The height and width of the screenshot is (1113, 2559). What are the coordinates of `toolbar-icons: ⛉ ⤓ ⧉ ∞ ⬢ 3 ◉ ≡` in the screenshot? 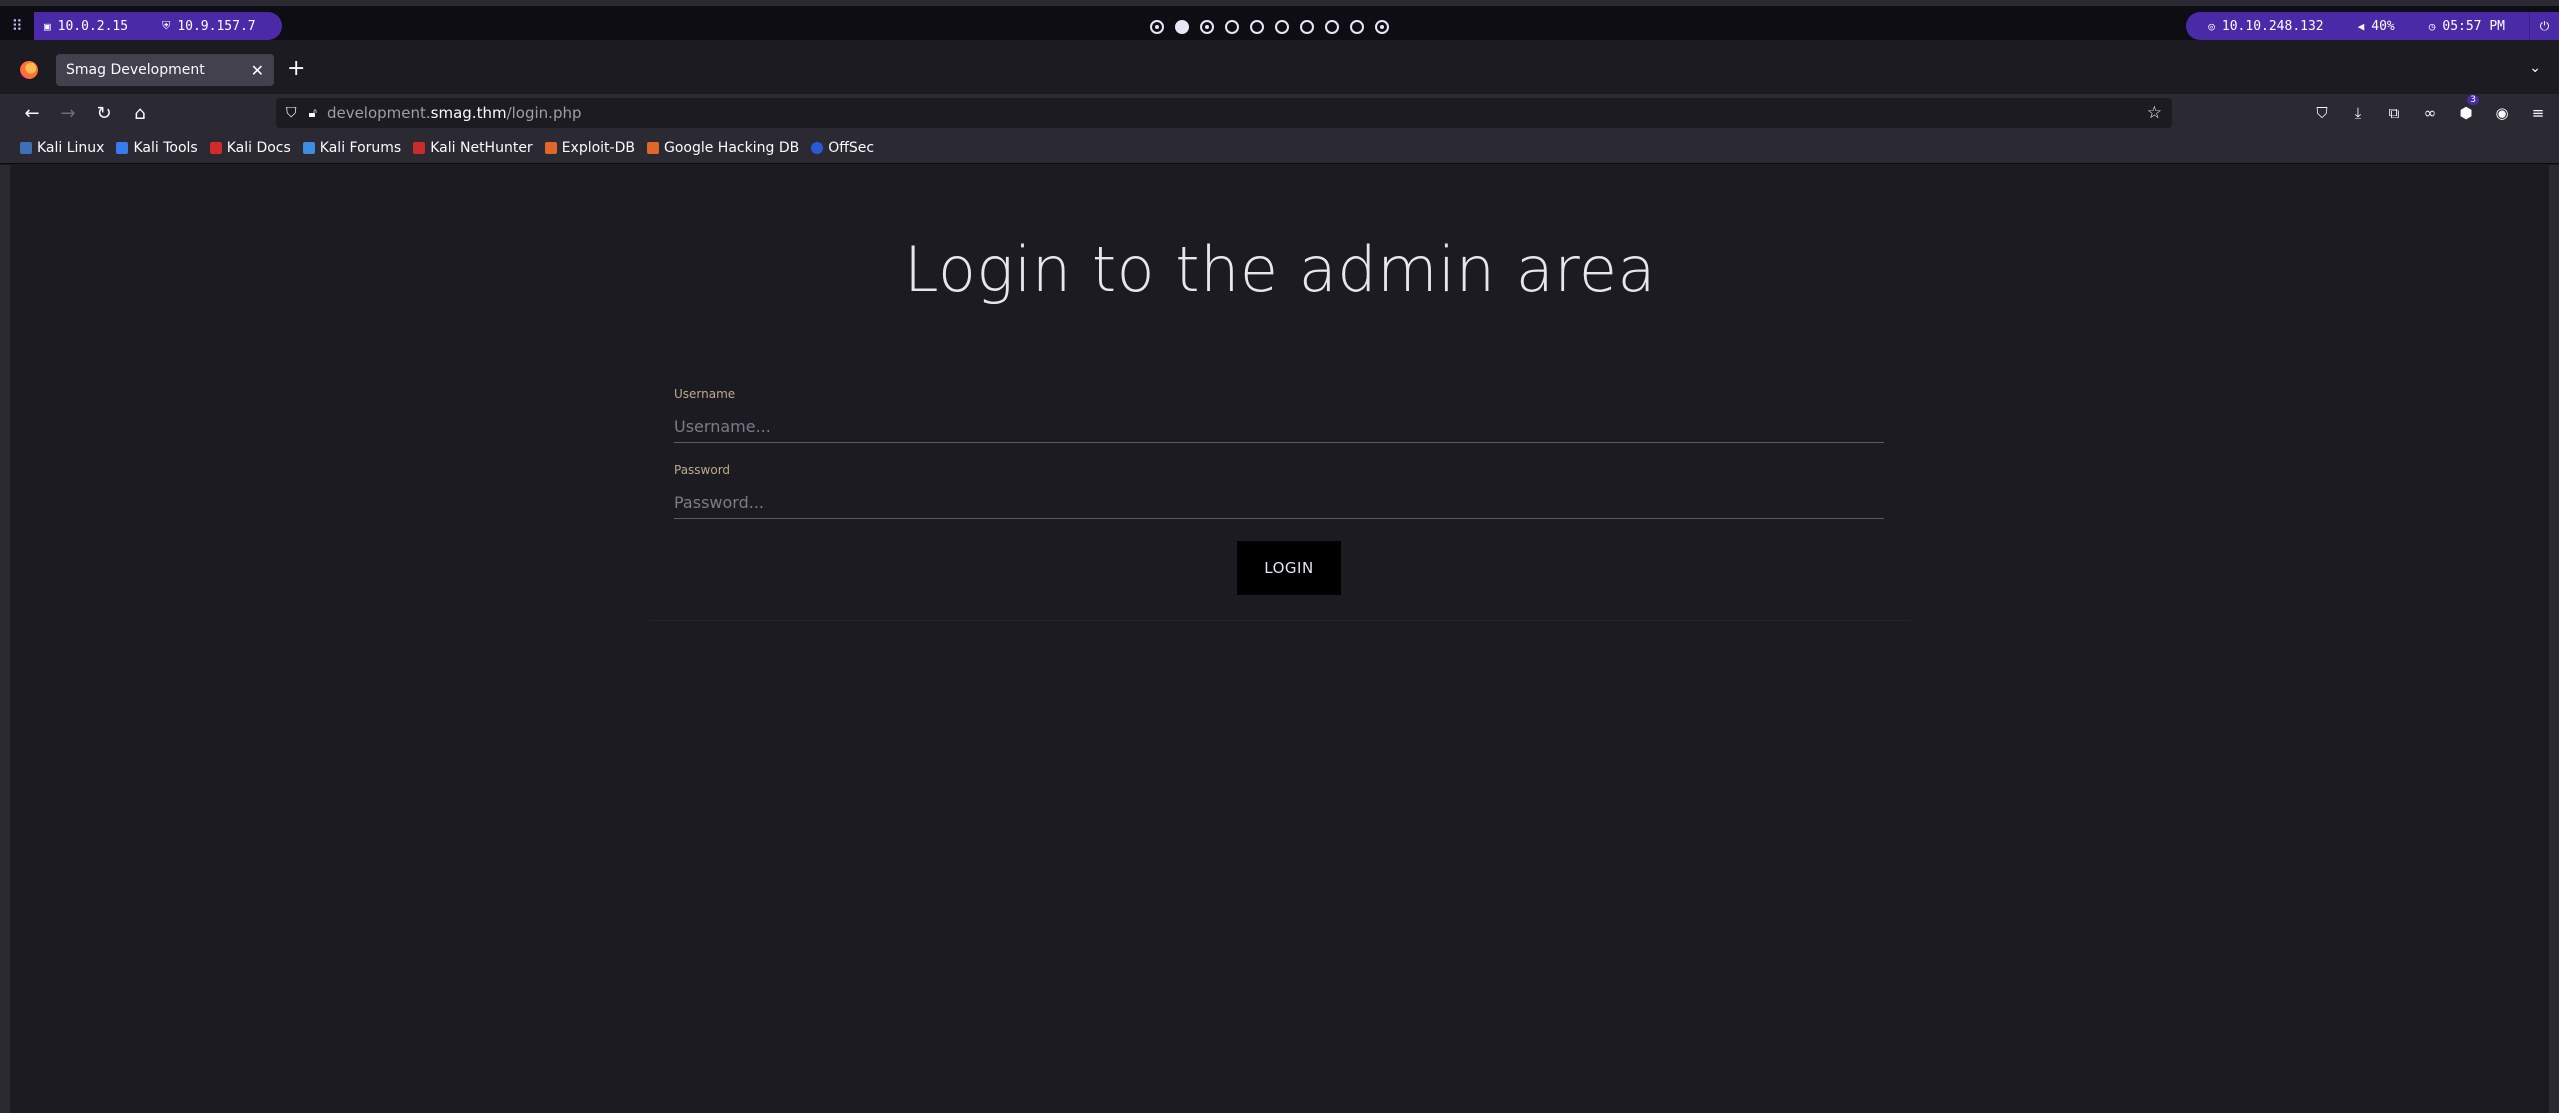 It's located at (2430, 110).